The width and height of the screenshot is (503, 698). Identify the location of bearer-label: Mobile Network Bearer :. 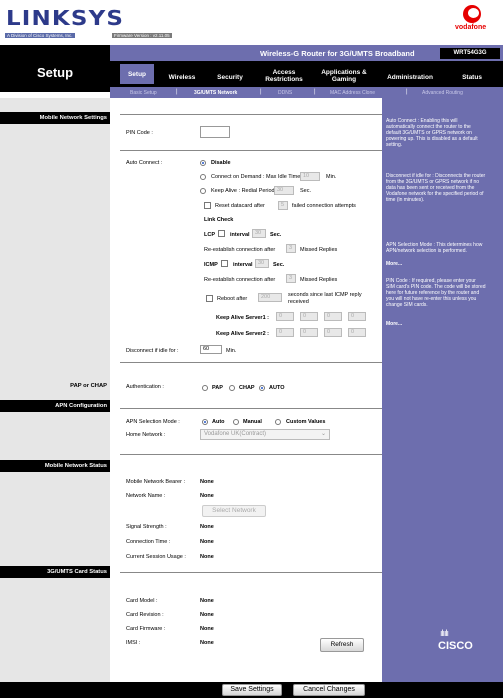
(155, 482).